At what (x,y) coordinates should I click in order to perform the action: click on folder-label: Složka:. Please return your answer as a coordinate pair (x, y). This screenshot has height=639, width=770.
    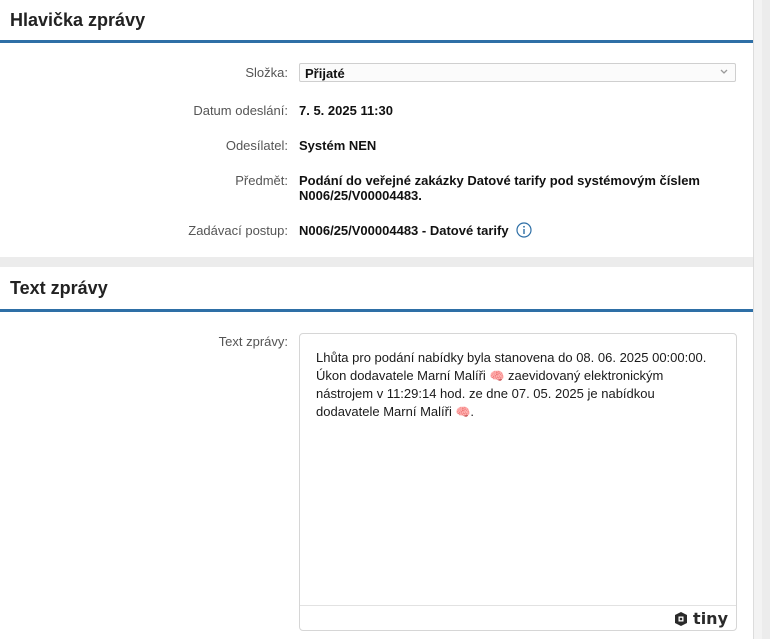
    Looking at the image, I should click on (266, 72).